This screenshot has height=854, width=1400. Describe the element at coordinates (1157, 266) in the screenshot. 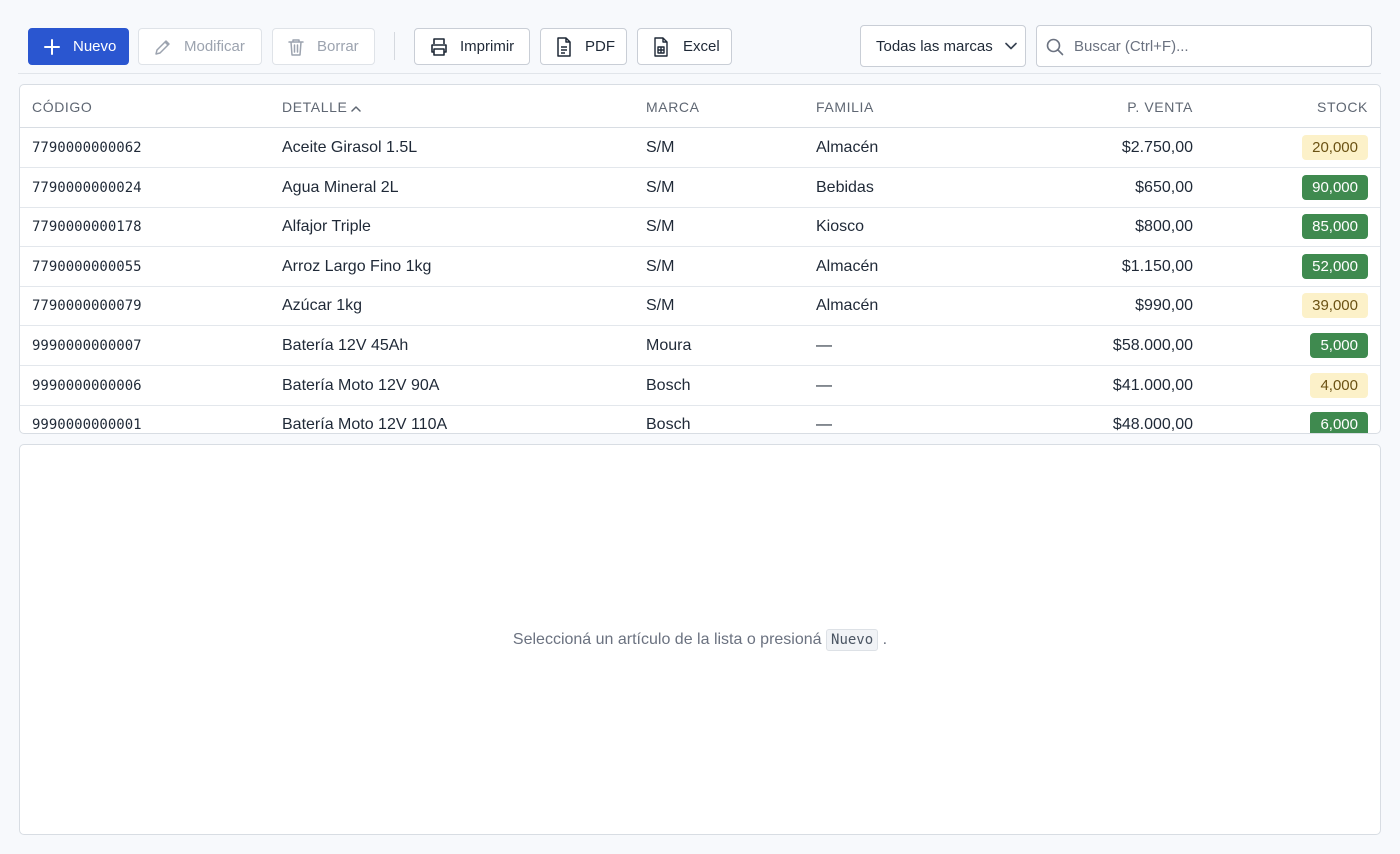

I see `cell-price: $1.150,00` at that location.